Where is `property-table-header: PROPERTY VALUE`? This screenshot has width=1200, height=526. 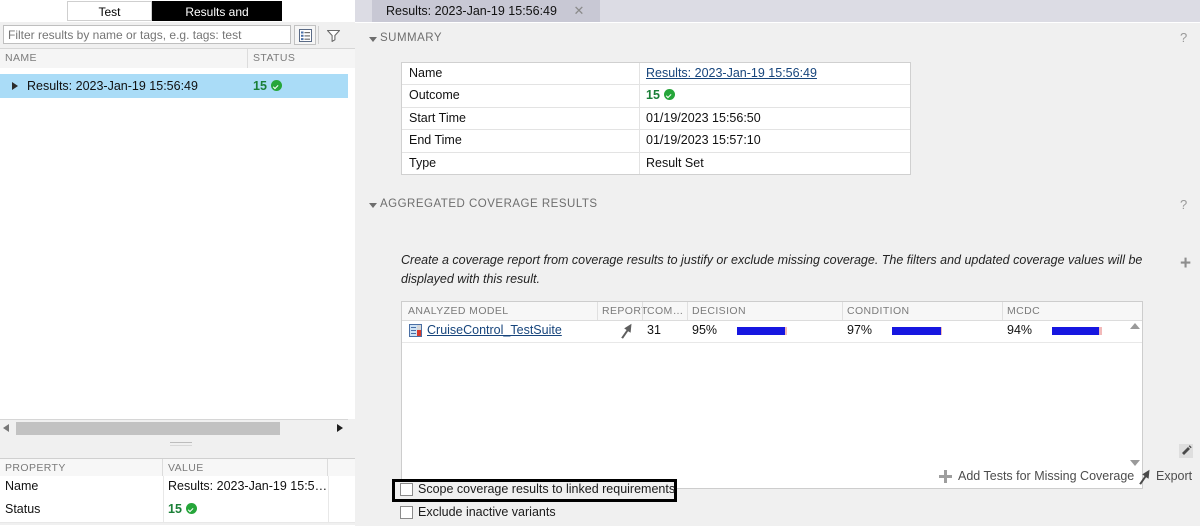
property-table-header: PROPERTY VALUE is located at coordinates (177, 468).